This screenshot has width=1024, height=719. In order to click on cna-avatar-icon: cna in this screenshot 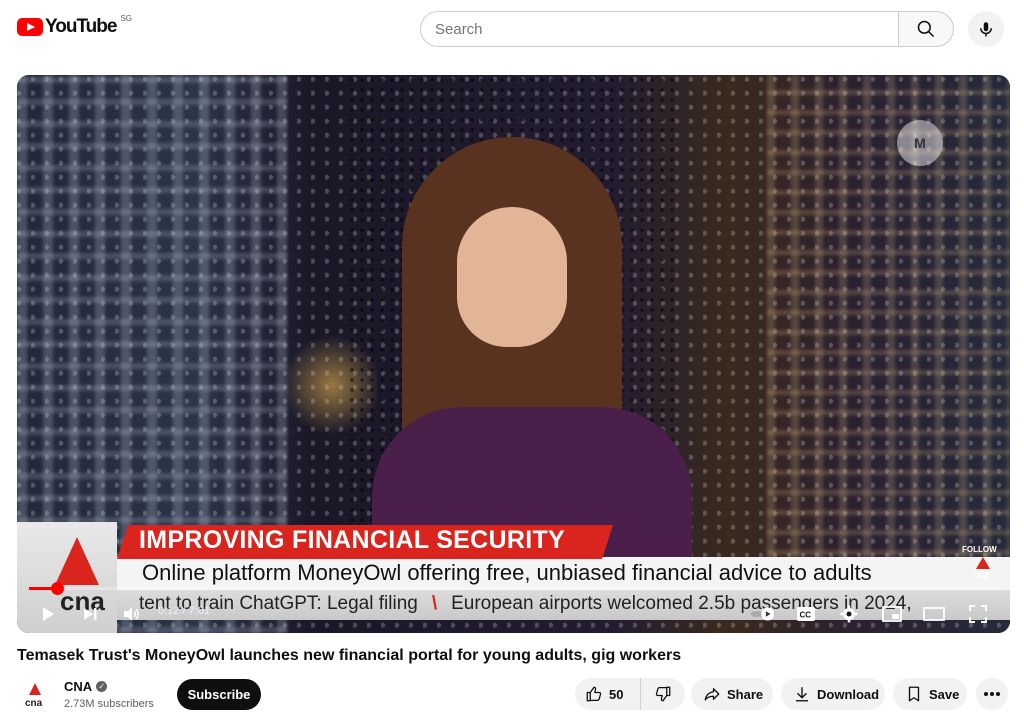, I will do `click(34, 696)`.